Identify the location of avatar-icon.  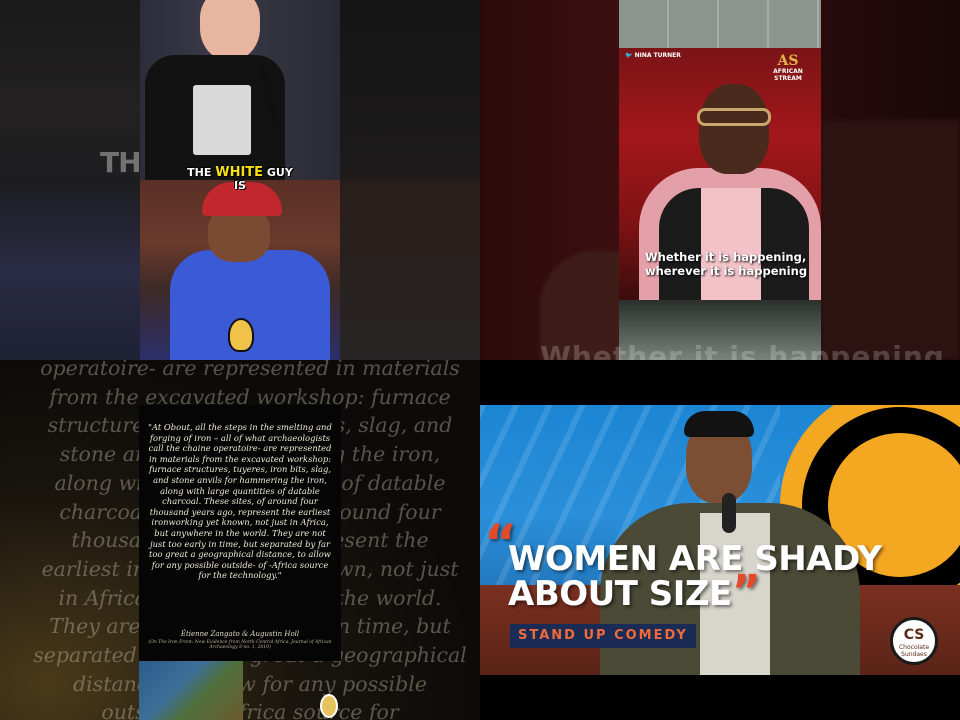
(329, 706).